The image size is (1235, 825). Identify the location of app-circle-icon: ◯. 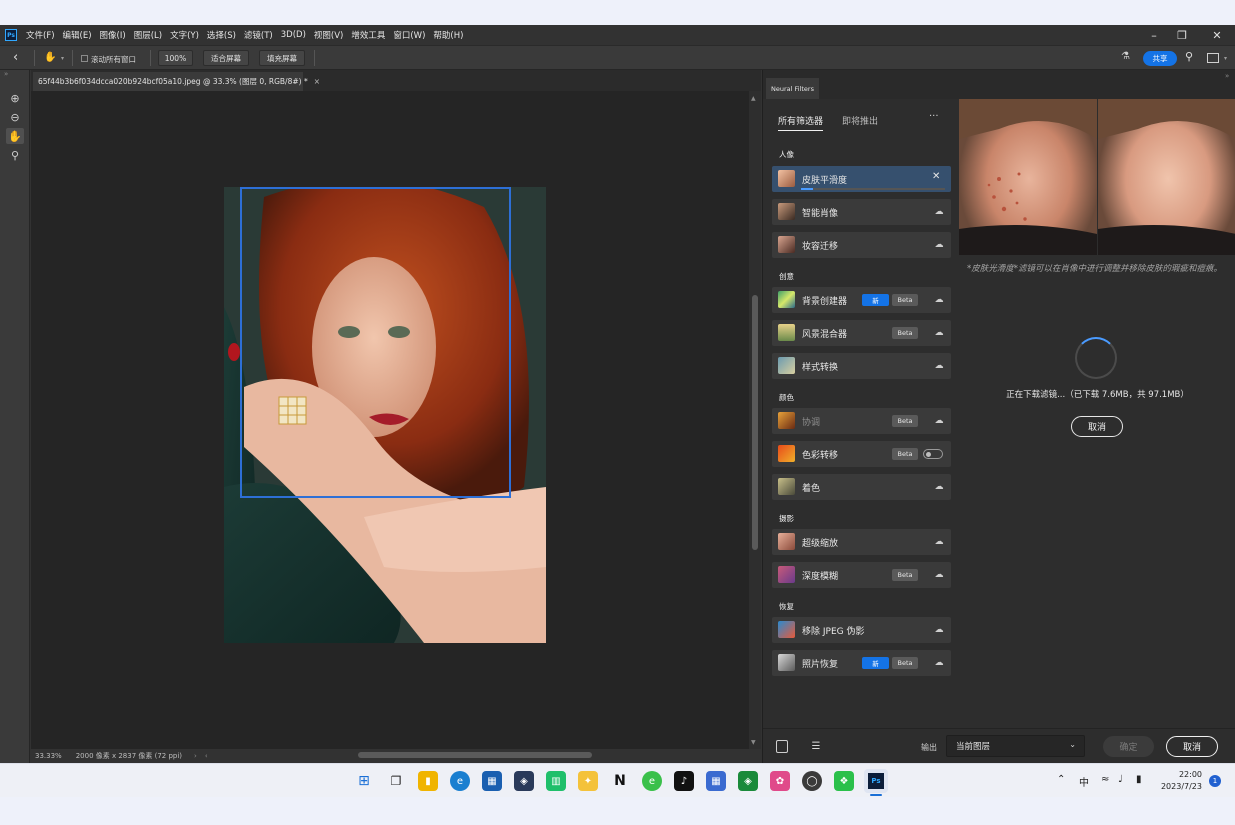
(812, 781).